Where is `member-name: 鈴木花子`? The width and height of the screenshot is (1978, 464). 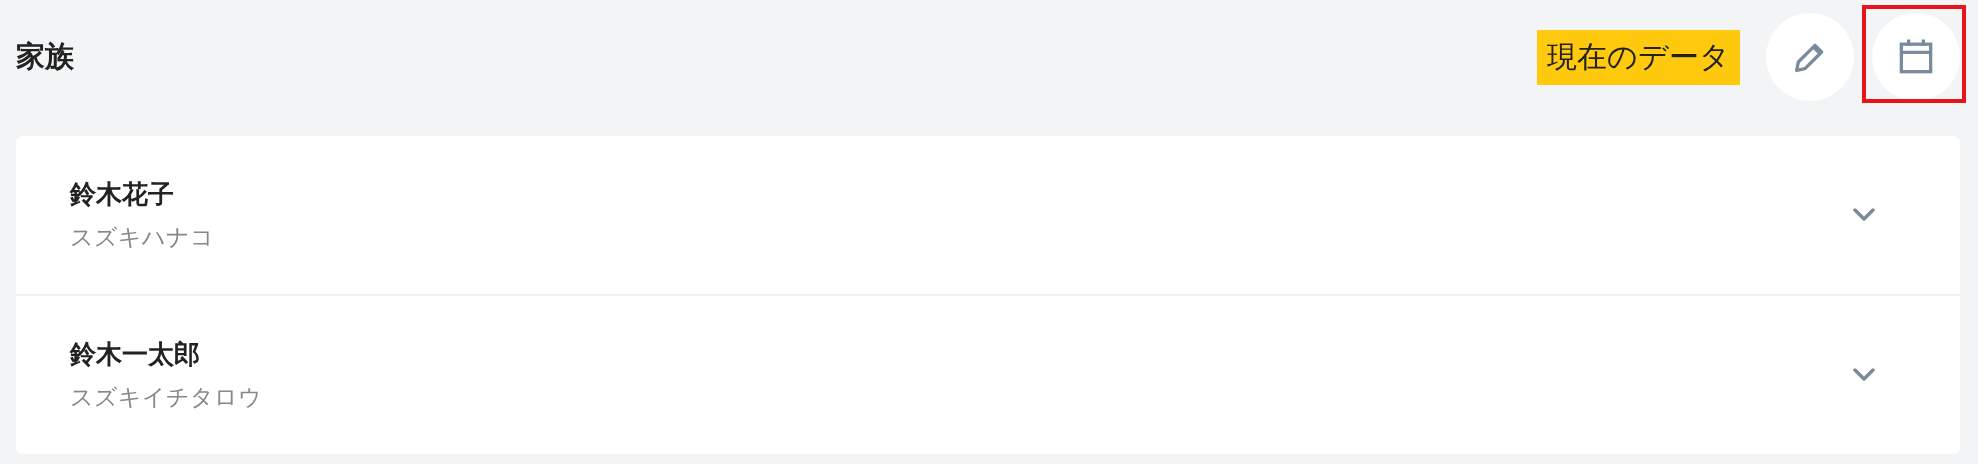 member-name: 鈴木花子 is located at coordinates (122, 194).